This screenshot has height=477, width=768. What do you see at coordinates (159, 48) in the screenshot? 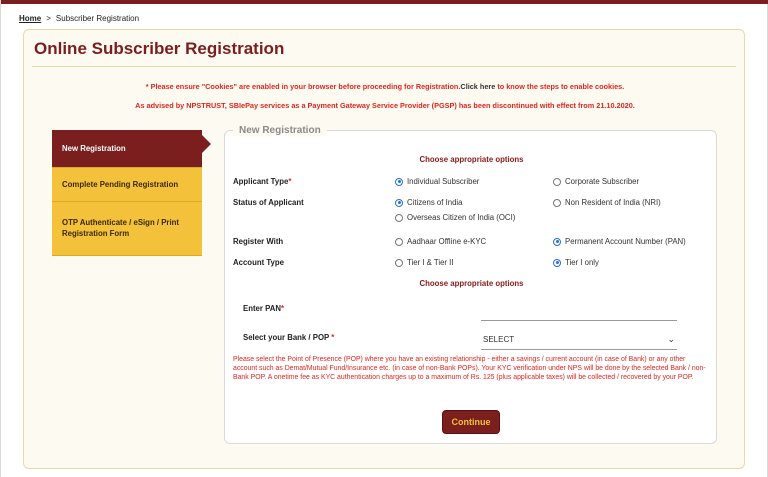
I see `page-title: Online Subscriber Registration` at bounding box center [159, 48].